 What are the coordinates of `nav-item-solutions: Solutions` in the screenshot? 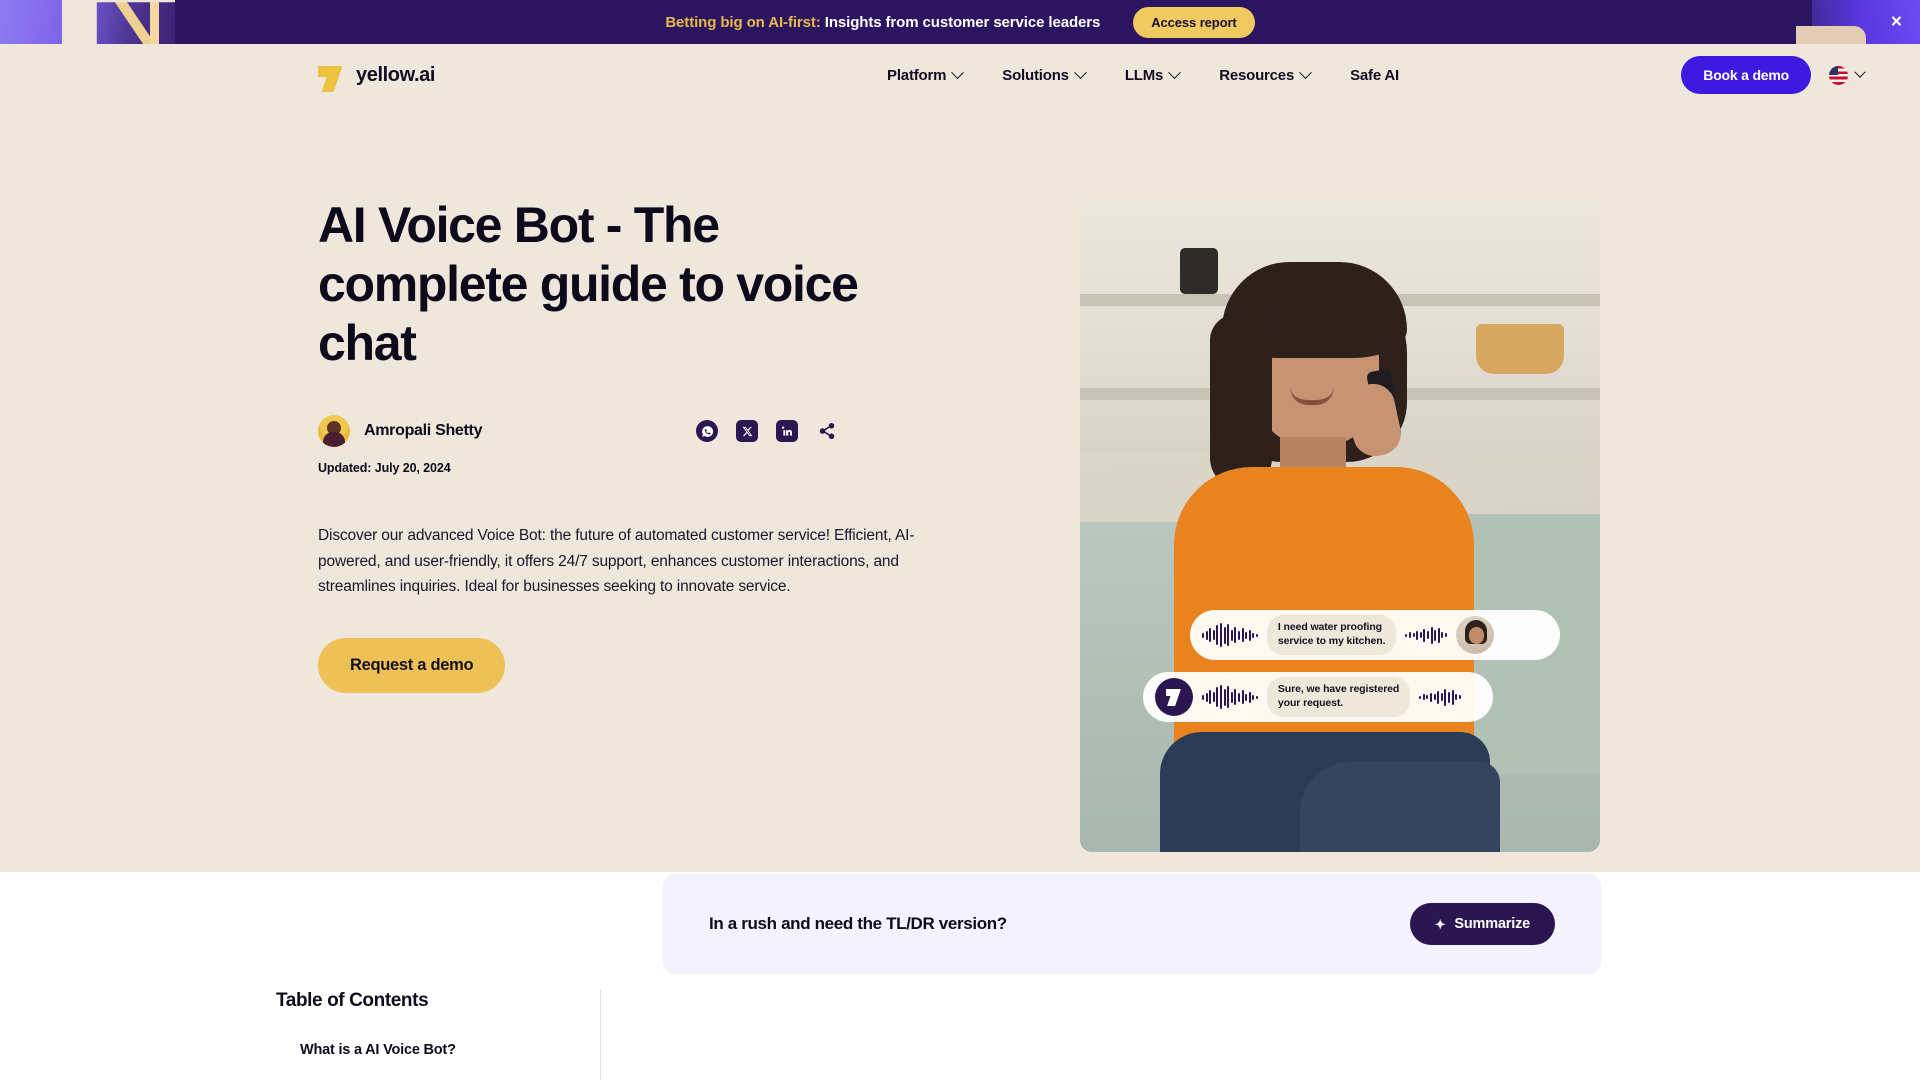 It's located at (1044, 74).